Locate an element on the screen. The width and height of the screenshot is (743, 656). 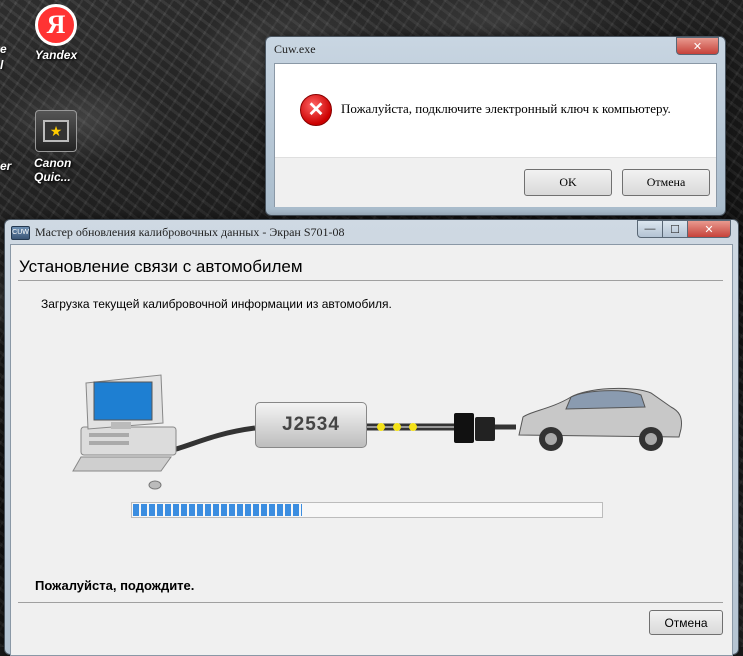
minimize-button: — is located at coordinates (650, 229).